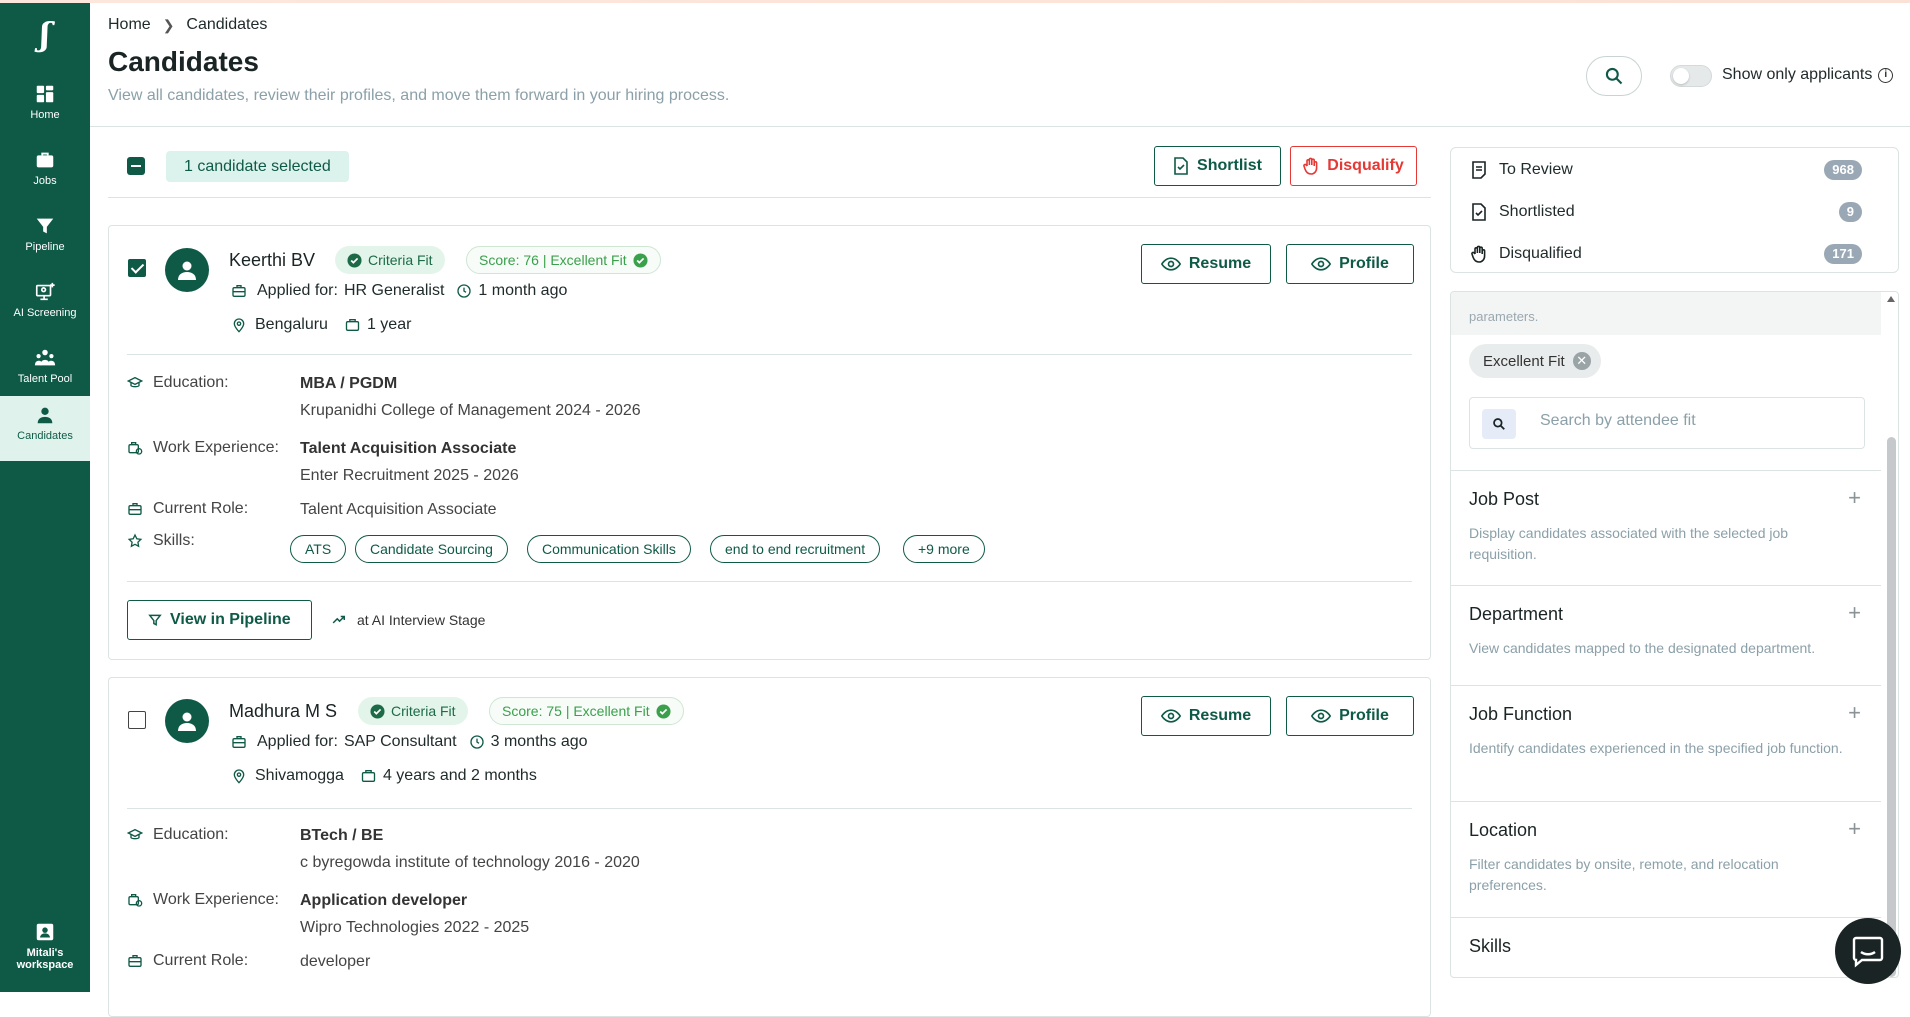 The width and height of the screenshot is (1910, 1017). I want to click on chevron-right-icon: ❯, so click(168, 24).